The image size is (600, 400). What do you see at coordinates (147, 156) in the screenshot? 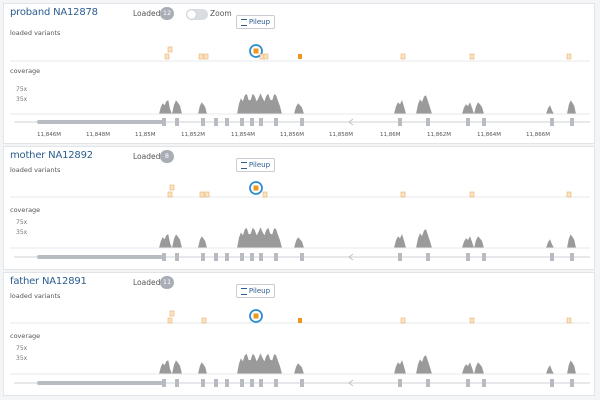
I see `loaded-label: Loaded` at bounding box center [147, 156].